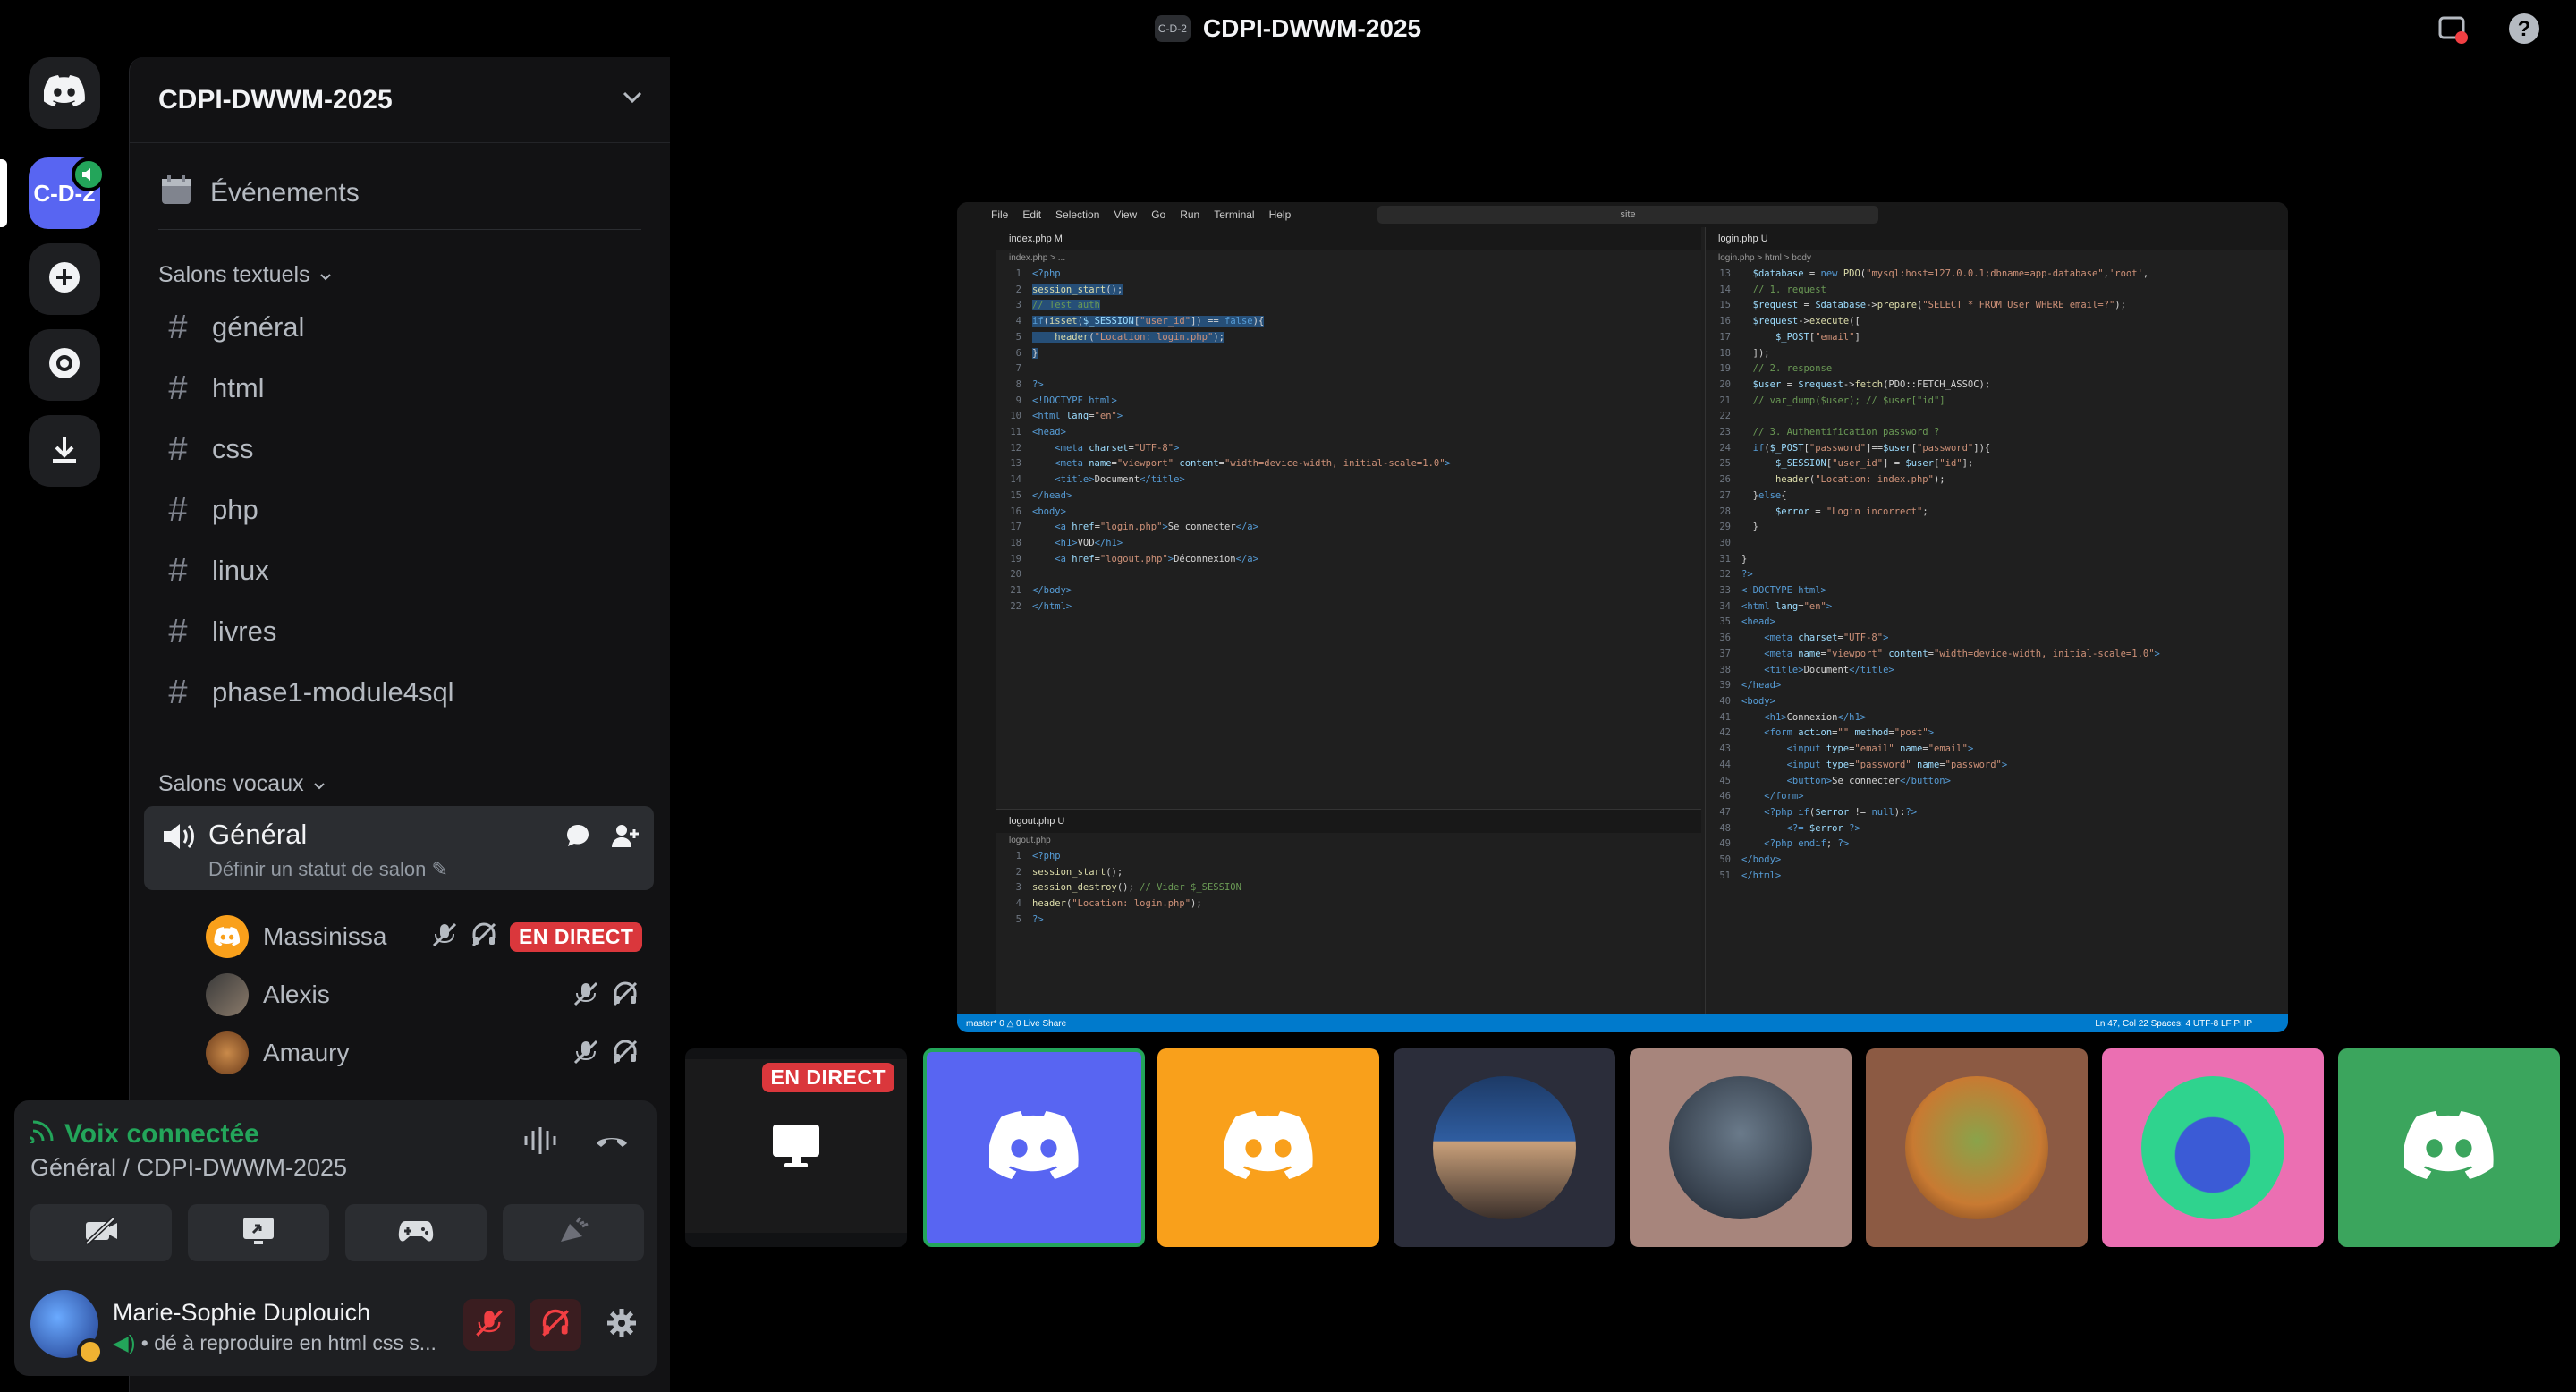 The height and width of the screenshot is (1392, 2576). What do you see at coordinates (1034, 1147) in the screenshot?
I see `tile-participant-speaking` at bounding box center [1034, 1147].